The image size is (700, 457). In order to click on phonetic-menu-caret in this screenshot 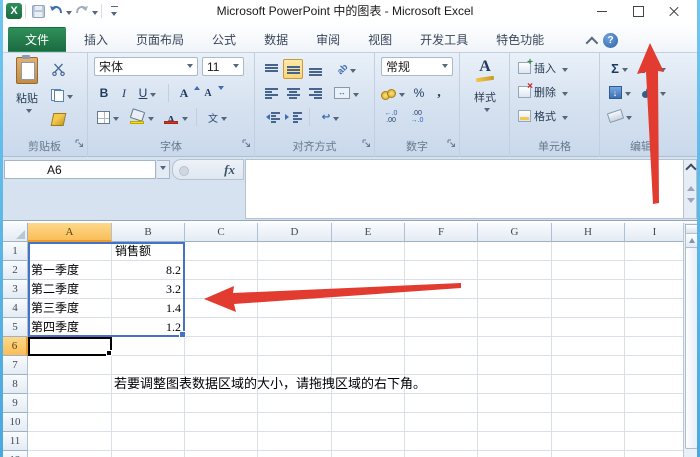, I will do `click(224, 120)`.